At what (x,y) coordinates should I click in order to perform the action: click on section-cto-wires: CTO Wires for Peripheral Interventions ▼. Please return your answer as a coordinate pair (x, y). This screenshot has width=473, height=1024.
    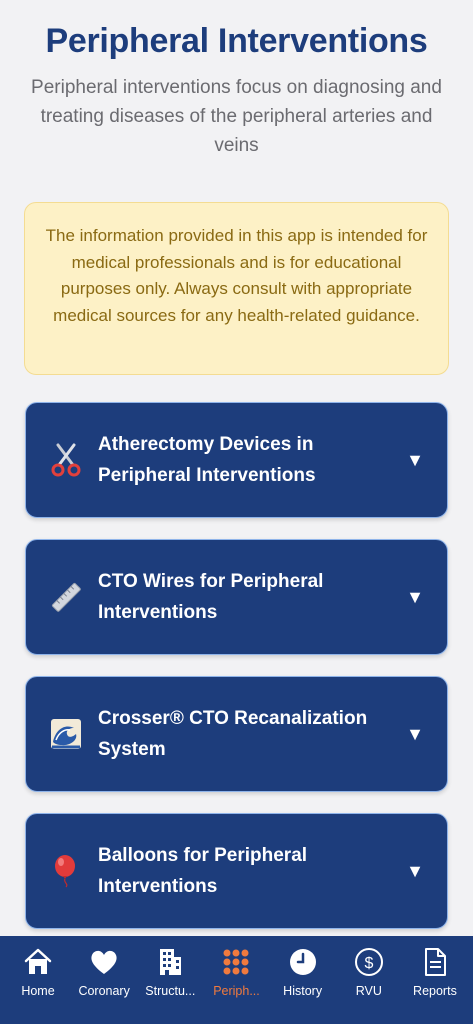
    Looking at the image, I should click on (236, 597).